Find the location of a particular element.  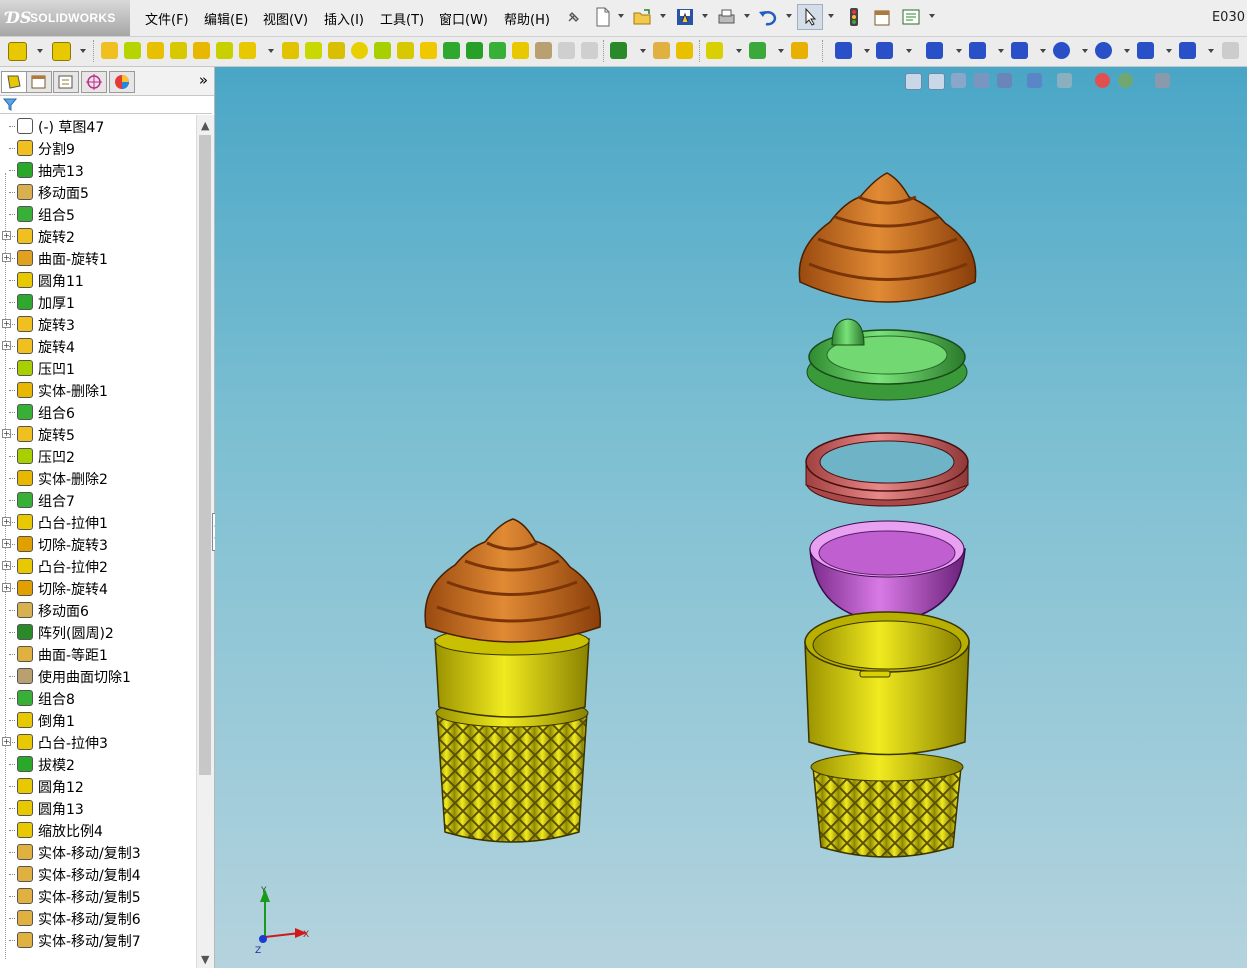

options-icon is located at coordinates (911, 17).